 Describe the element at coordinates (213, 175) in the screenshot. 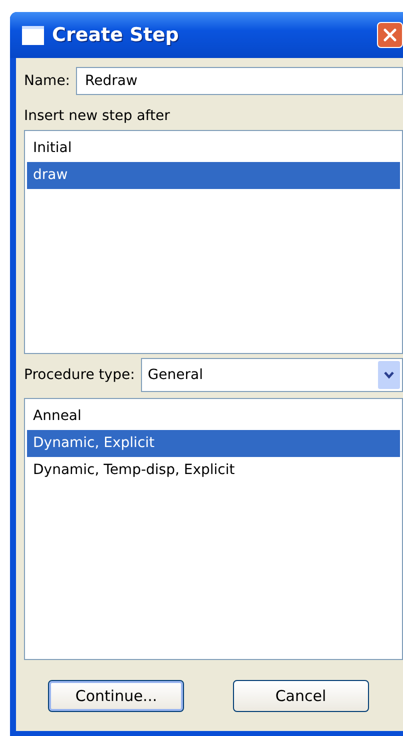

I see `step-item: draw` at that location.